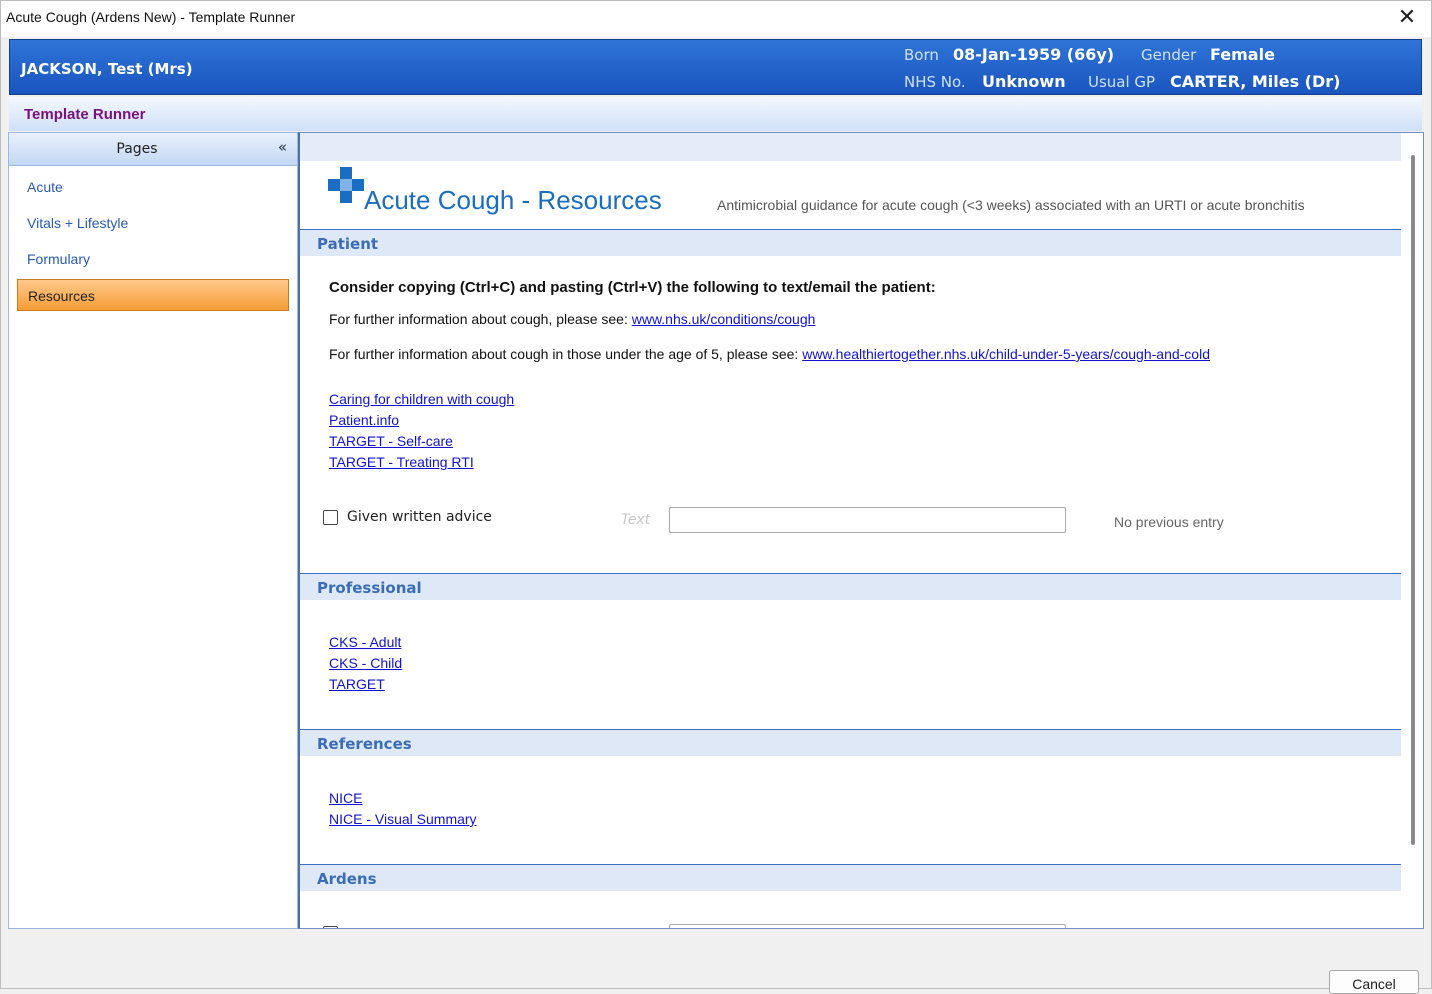  Describe the element at coordinates (1169, 55) in the screenshot. I see `gender-label: Gender` at that location.